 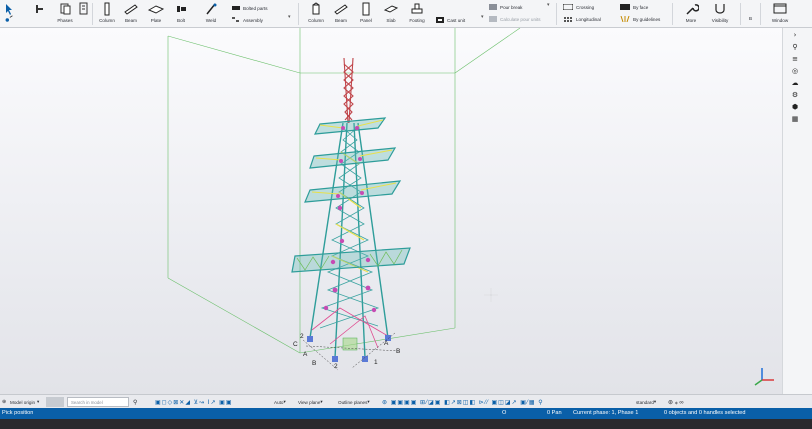 I want to click on globe-button: ◎, so click(x=795, y=71).